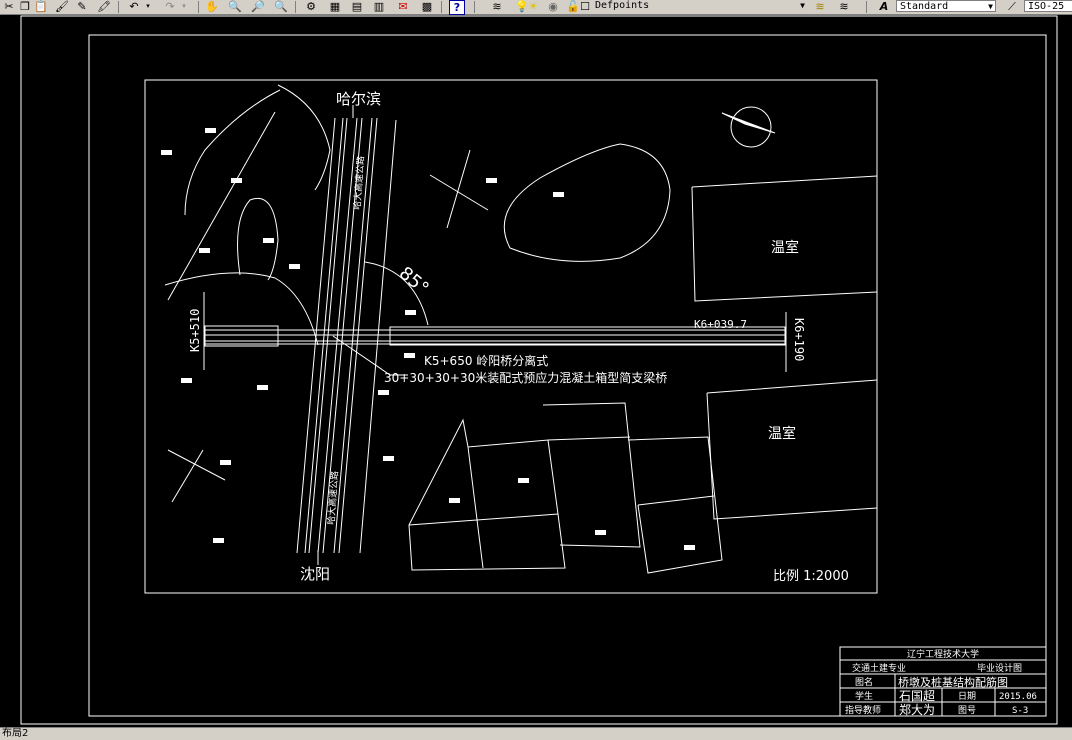 The image size is (1072, 740). Describe the element at coordinates (799, 339) in the screenshot. I see `station-end-label: K6+190` at that location.